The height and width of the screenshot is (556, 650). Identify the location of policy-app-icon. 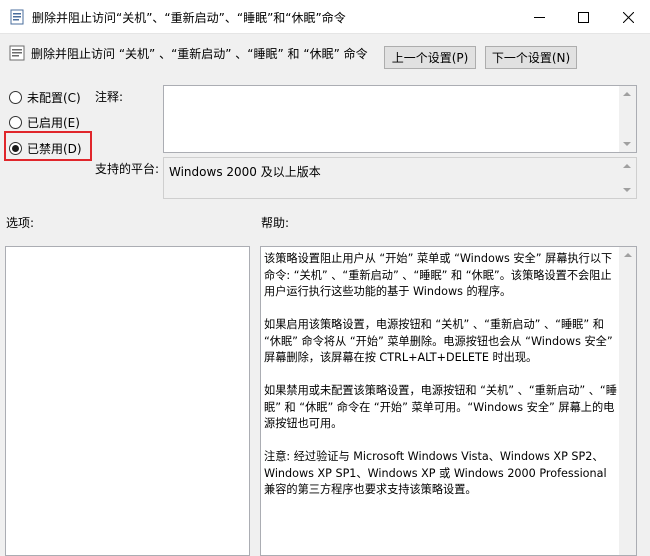
(17, 17).